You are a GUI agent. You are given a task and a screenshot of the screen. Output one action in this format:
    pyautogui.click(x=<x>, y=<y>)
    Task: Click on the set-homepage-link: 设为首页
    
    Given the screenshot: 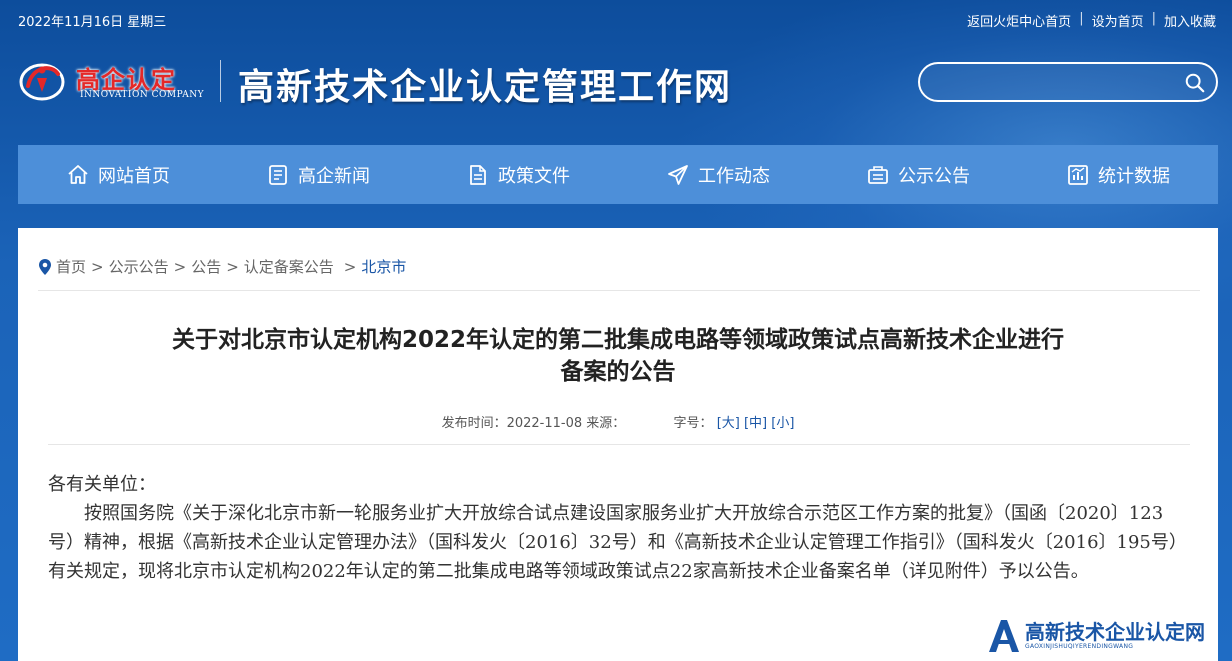 What is the action you would take?
    pyautogui.click(x=1118, y=20)
    